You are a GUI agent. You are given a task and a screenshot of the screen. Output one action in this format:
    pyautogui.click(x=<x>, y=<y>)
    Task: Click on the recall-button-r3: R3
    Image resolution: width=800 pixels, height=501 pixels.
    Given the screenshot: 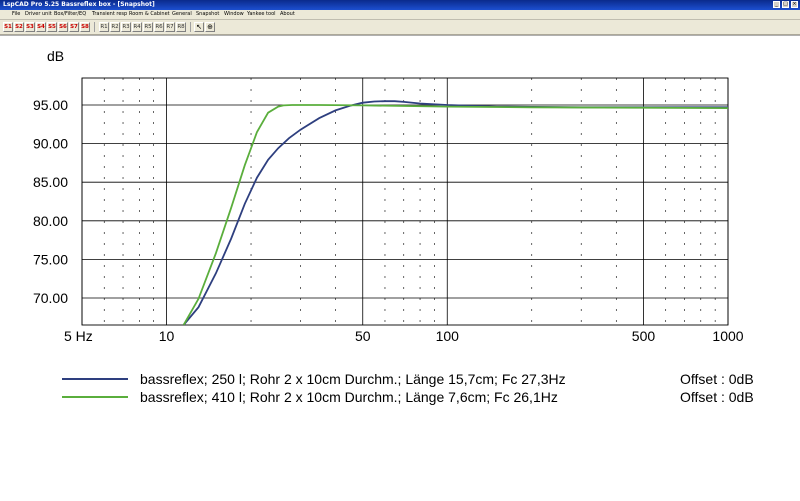 What is the action you would take?
    pyautogui.click(x=126, y=27)
    